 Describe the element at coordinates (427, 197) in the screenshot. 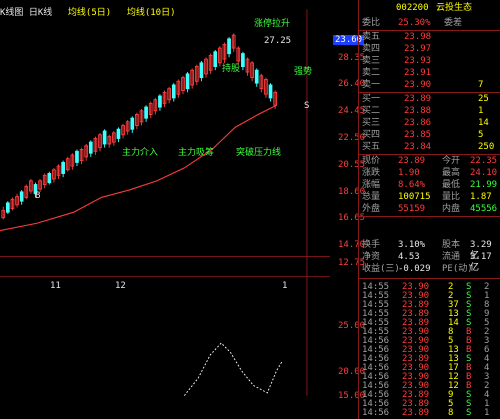

I see `stat-row: 总量 100715 量比 1.87` at that location.